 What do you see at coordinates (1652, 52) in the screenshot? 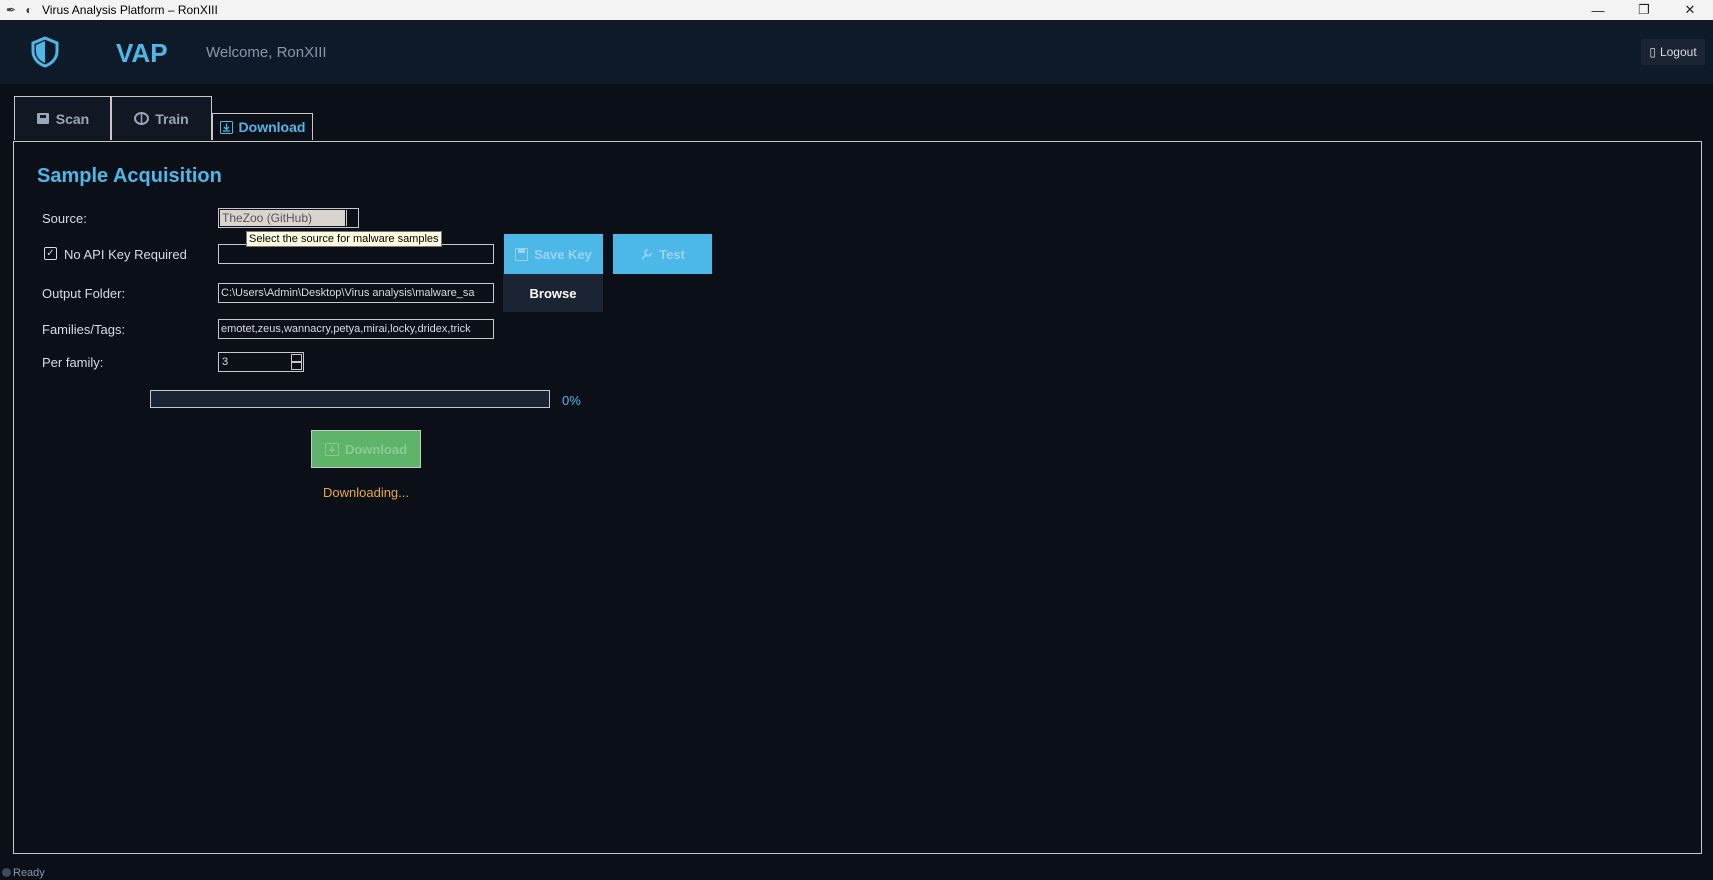
I see `logout-icon: ▯` at bounding box center [1652, 52].